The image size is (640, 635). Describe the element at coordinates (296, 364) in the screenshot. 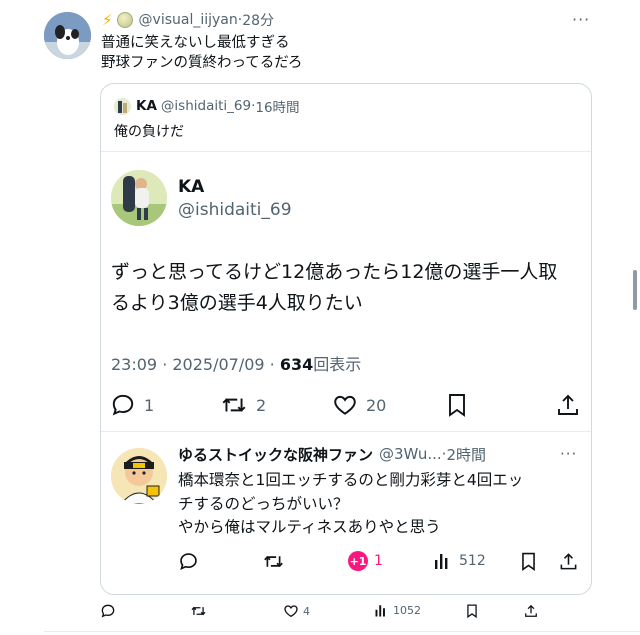

I see `main-view-number: 634` at that location.